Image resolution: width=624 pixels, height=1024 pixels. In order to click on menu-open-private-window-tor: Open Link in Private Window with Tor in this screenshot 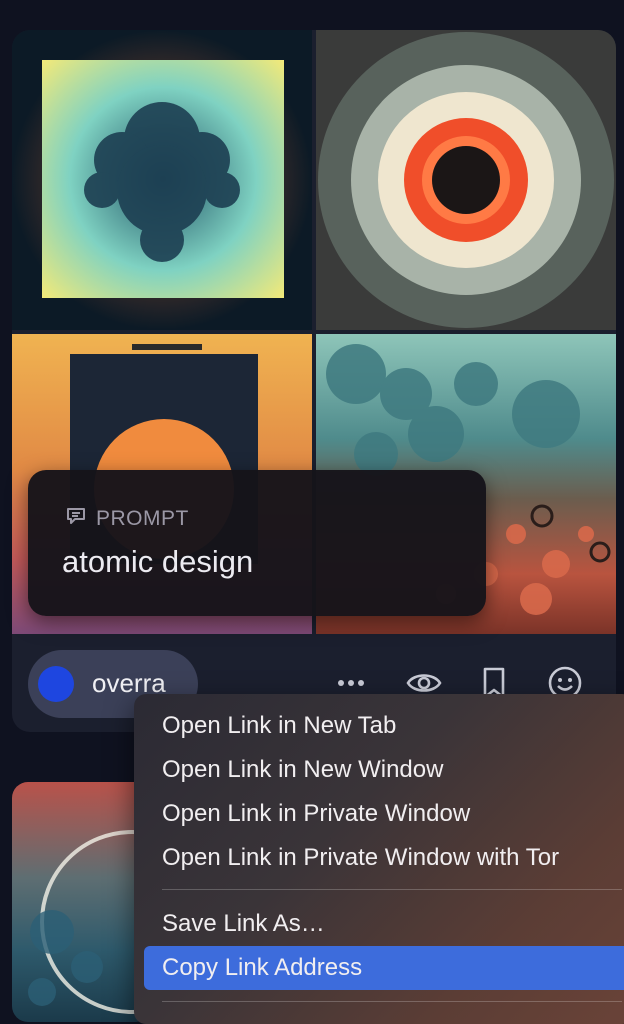, I will do `click(360, 858)`.